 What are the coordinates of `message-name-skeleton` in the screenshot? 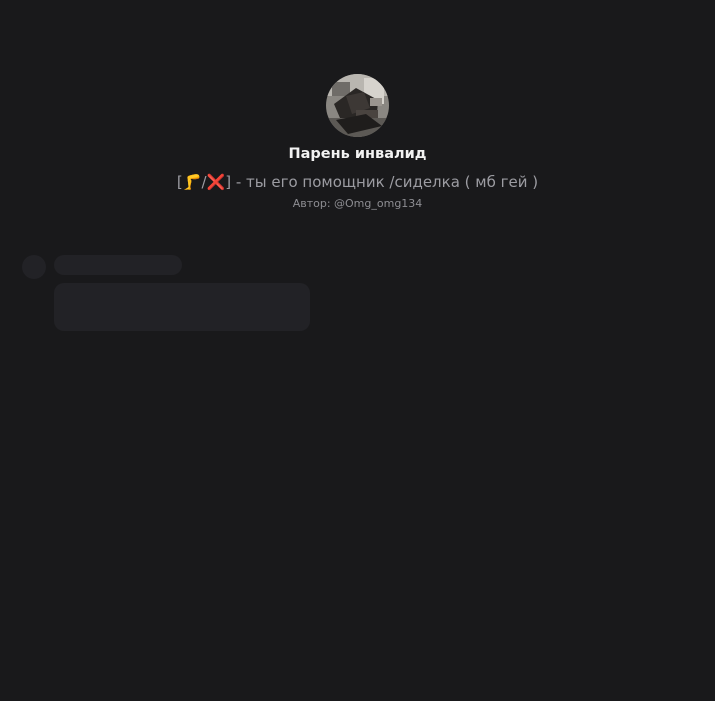 It's located at (118, 265).